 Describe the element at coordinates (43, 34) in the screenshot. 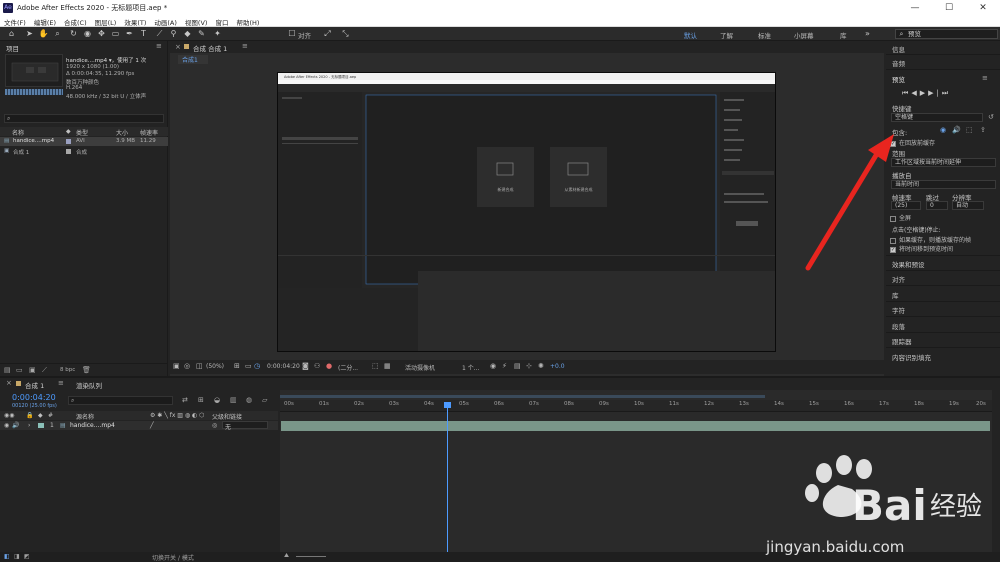

I see `hand-tool-icon: ✋` at that location.